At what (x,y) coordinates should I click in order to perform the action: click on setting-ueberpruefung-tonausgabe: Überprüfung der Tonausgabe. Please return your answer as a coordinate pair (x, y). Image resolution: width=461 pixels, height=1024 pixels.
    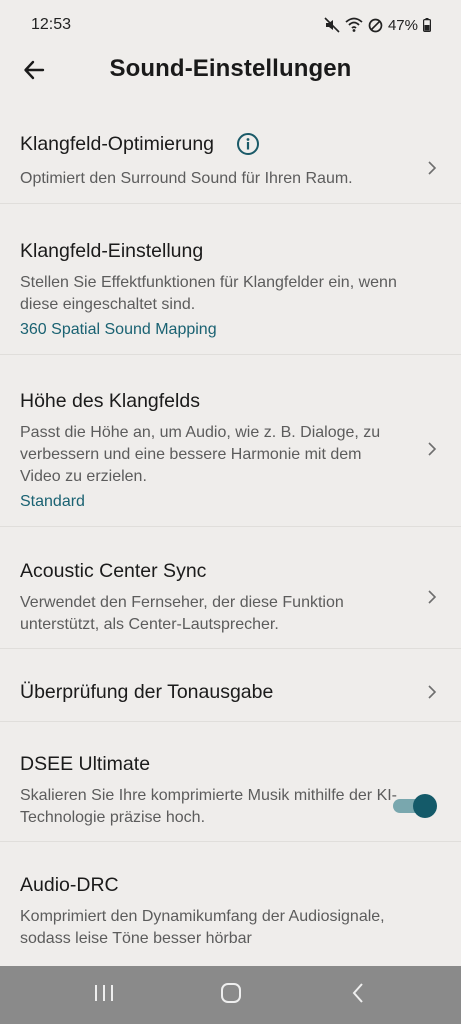
    Looking at the image, I should click on (230, 685).